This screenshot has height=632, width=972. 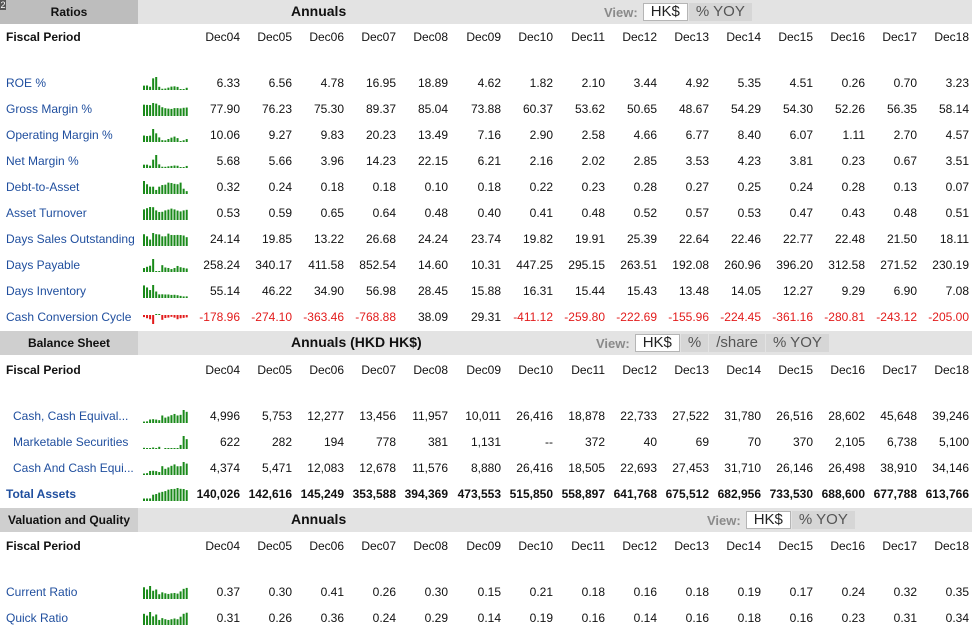 What do you see at coordinates (224, 468) in the screenshot?
I see `table-cell: 4,374` at bounding box center [224, 468].